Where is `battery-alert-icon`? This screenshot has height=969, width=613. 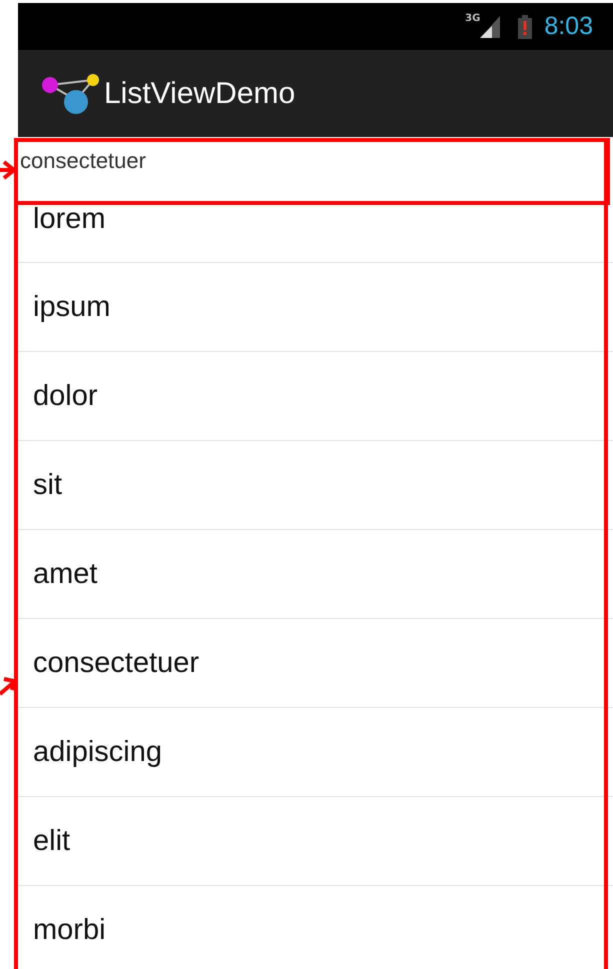 battery-alert-icon is located at coordinates (525, 26).